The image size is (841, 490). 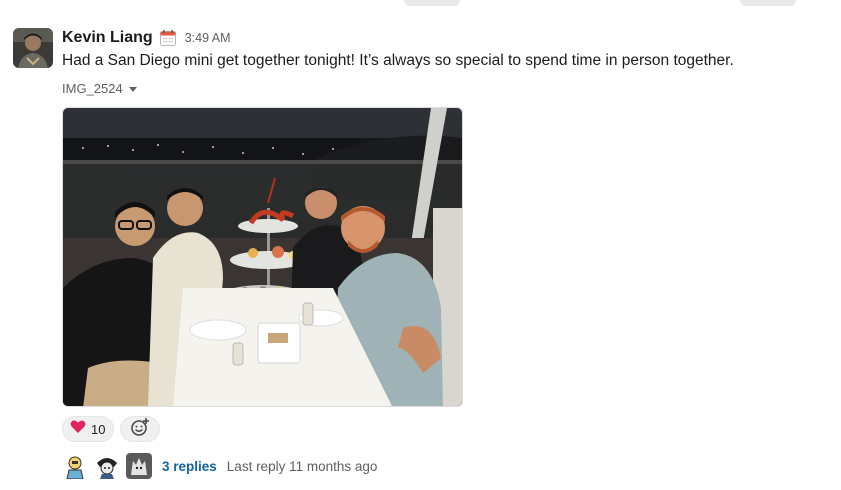 I want to click on last-reply-text: Last reply 11 months ago, so click(x=302, y=466).